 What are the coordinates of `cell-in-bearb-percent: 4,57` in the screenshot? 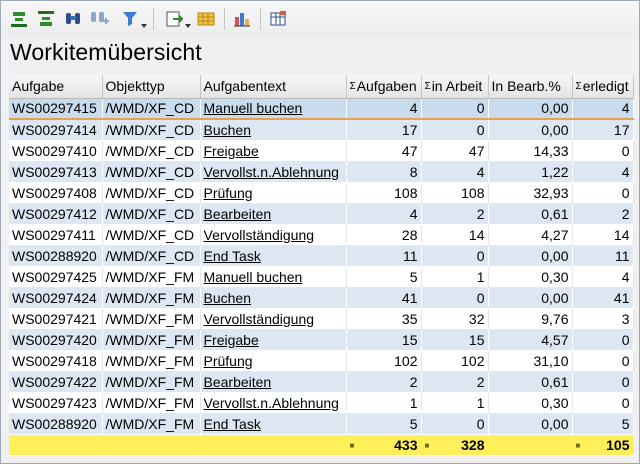 It's located at (530, 340).